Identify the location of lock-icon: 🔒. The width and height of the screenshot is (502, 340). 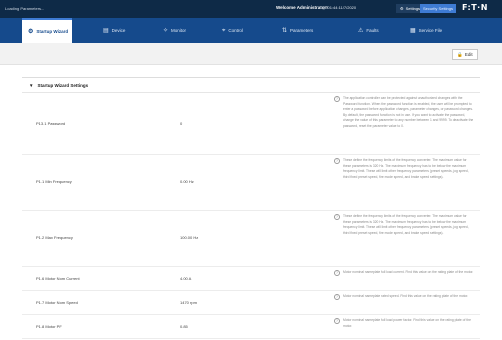
(460, 54).